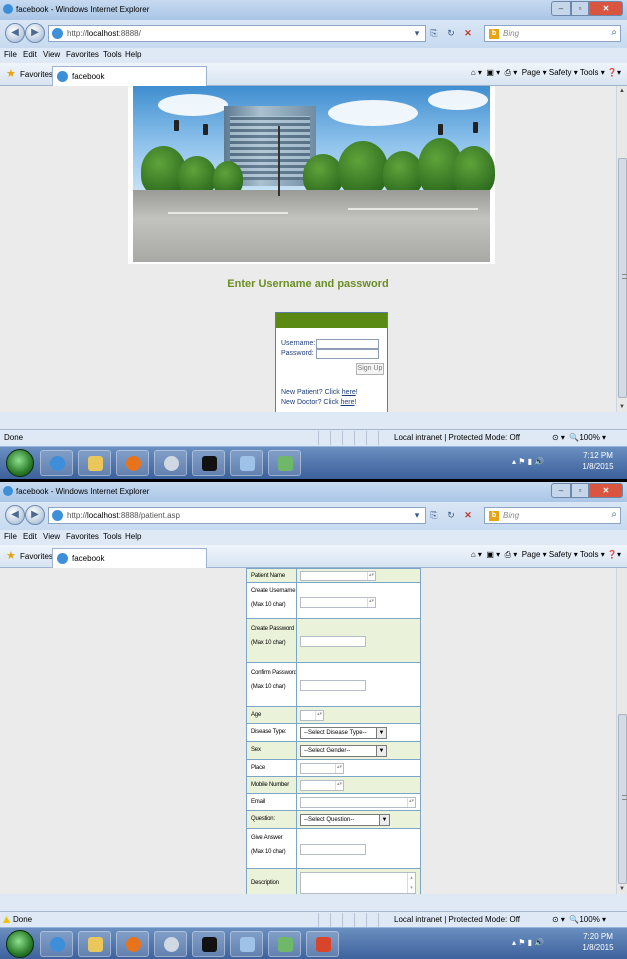  I want to click on username-input, so click(347, 344).